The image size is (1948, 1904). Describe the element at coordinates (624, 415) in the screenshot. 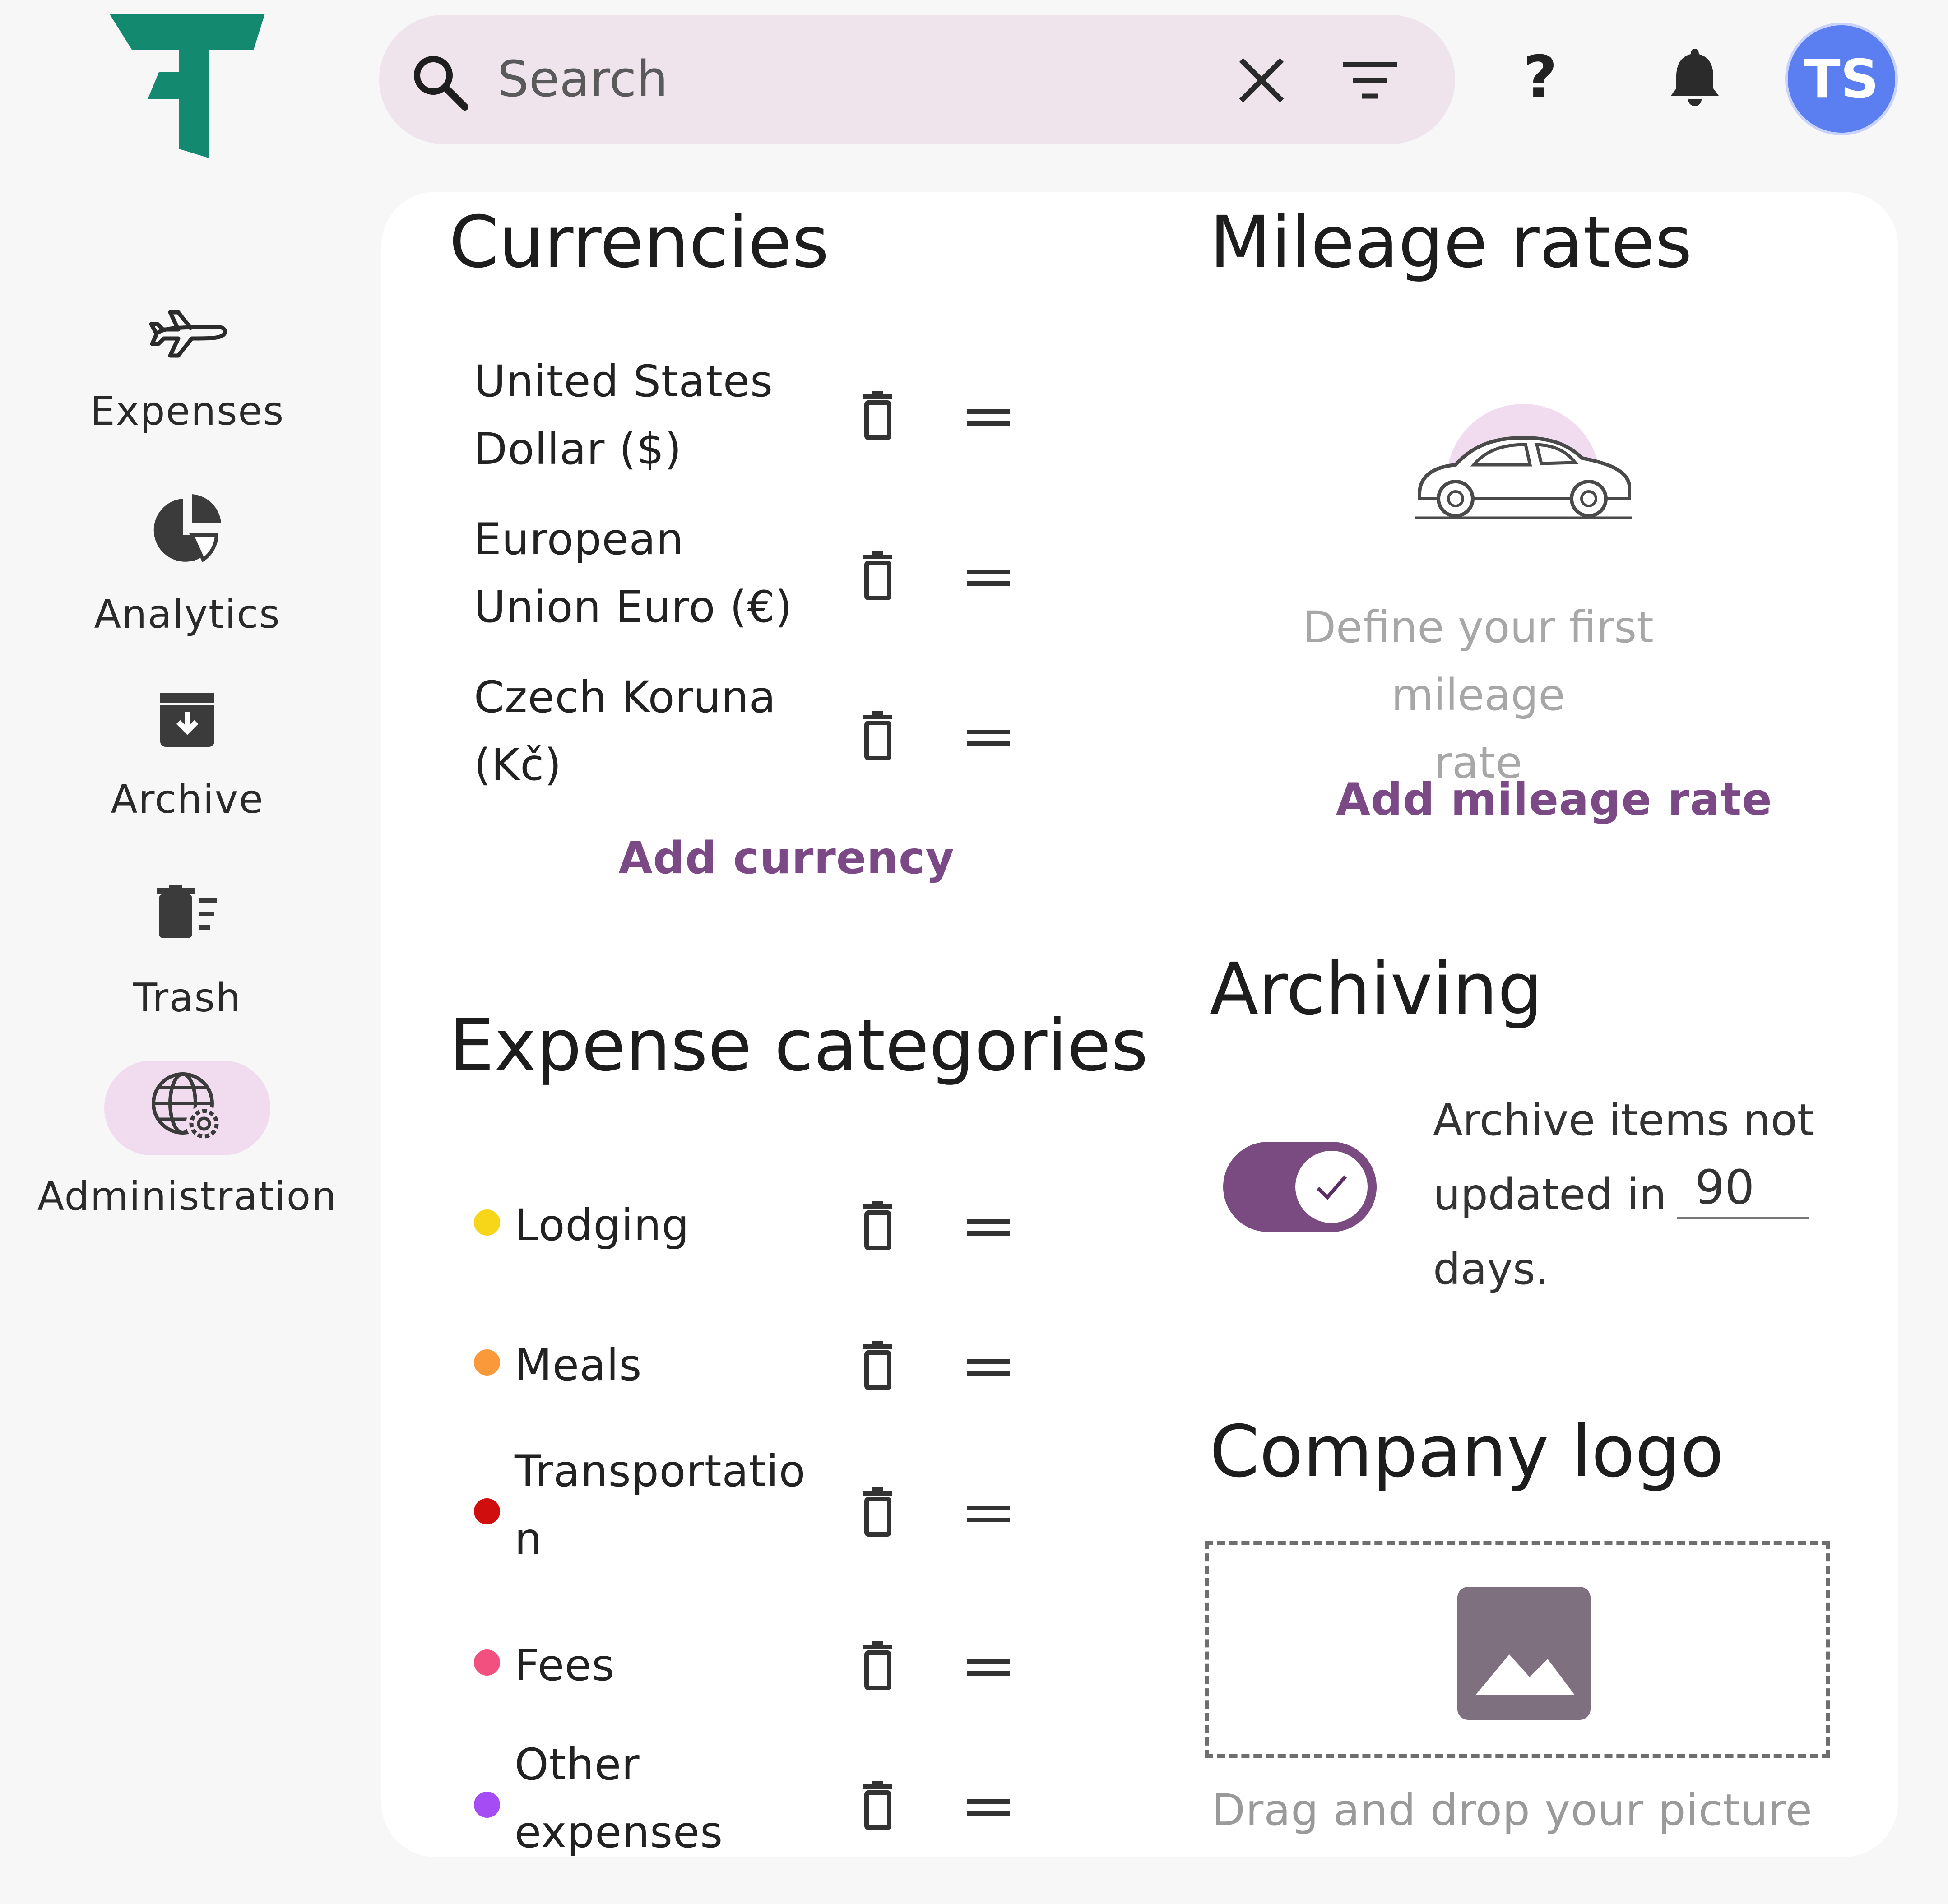

I see `currency-name: United States Dollar ($)` at that location.